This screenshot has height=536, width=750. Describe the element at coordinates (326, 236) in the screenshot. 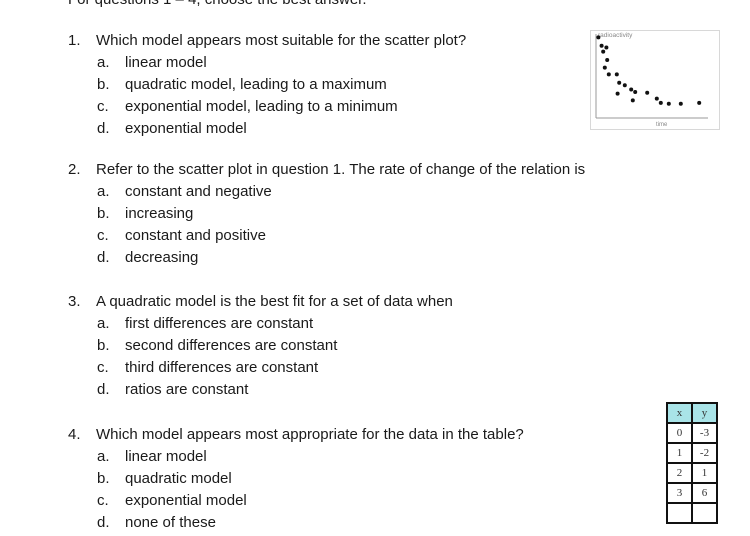

I see `option-c: c. constant and positive` at that location.